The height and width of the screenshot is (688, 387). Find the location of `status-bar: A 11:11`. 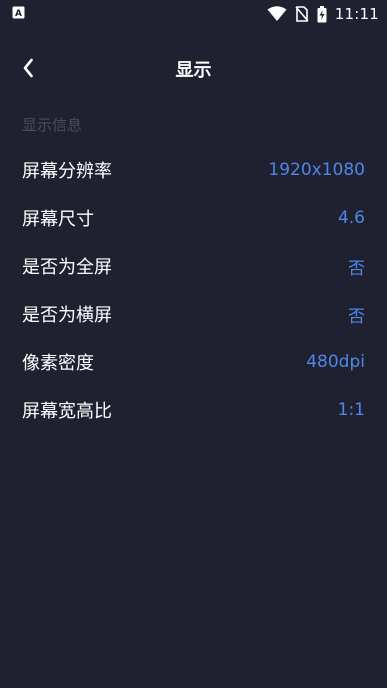

status-bar: A 11:11 is located at coordinates (193, 14).